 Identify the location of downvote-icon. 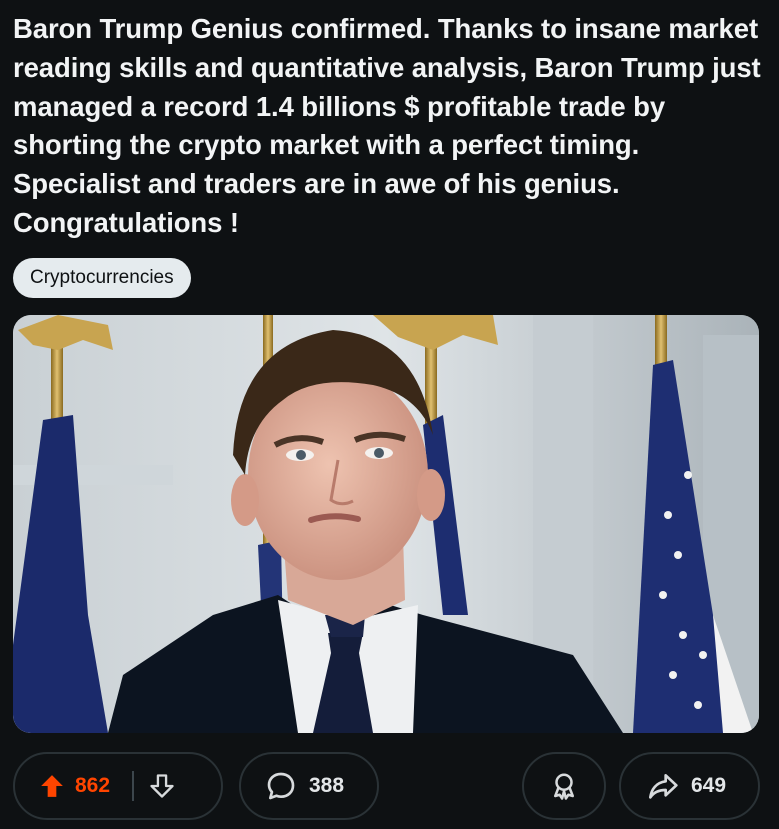
(162, 786).